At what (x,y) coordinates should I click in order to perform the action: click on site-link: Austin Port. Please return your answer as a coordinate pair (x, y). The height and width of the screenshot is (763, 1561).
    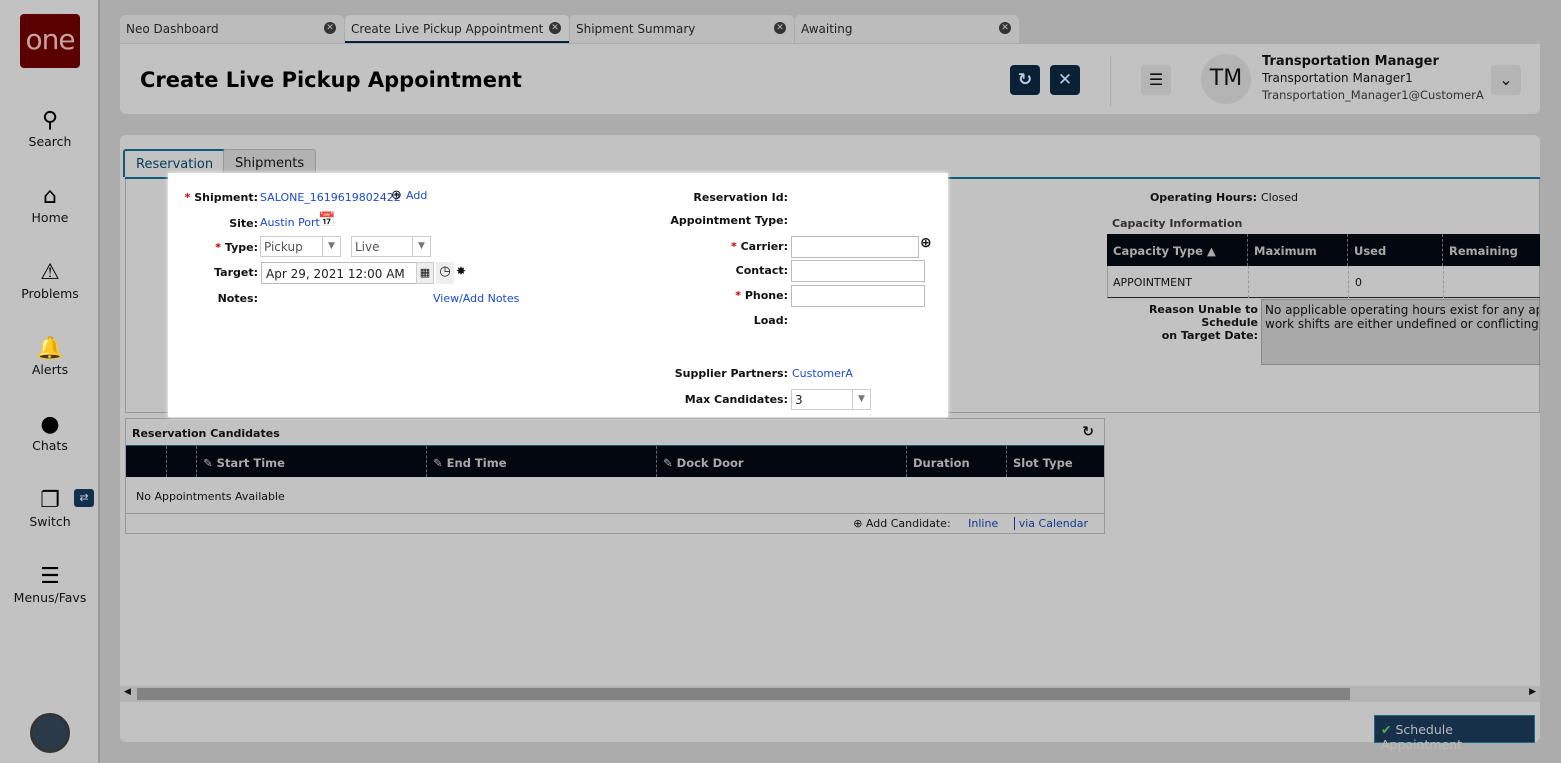
    Looking at the image, I should click on (290, 222).